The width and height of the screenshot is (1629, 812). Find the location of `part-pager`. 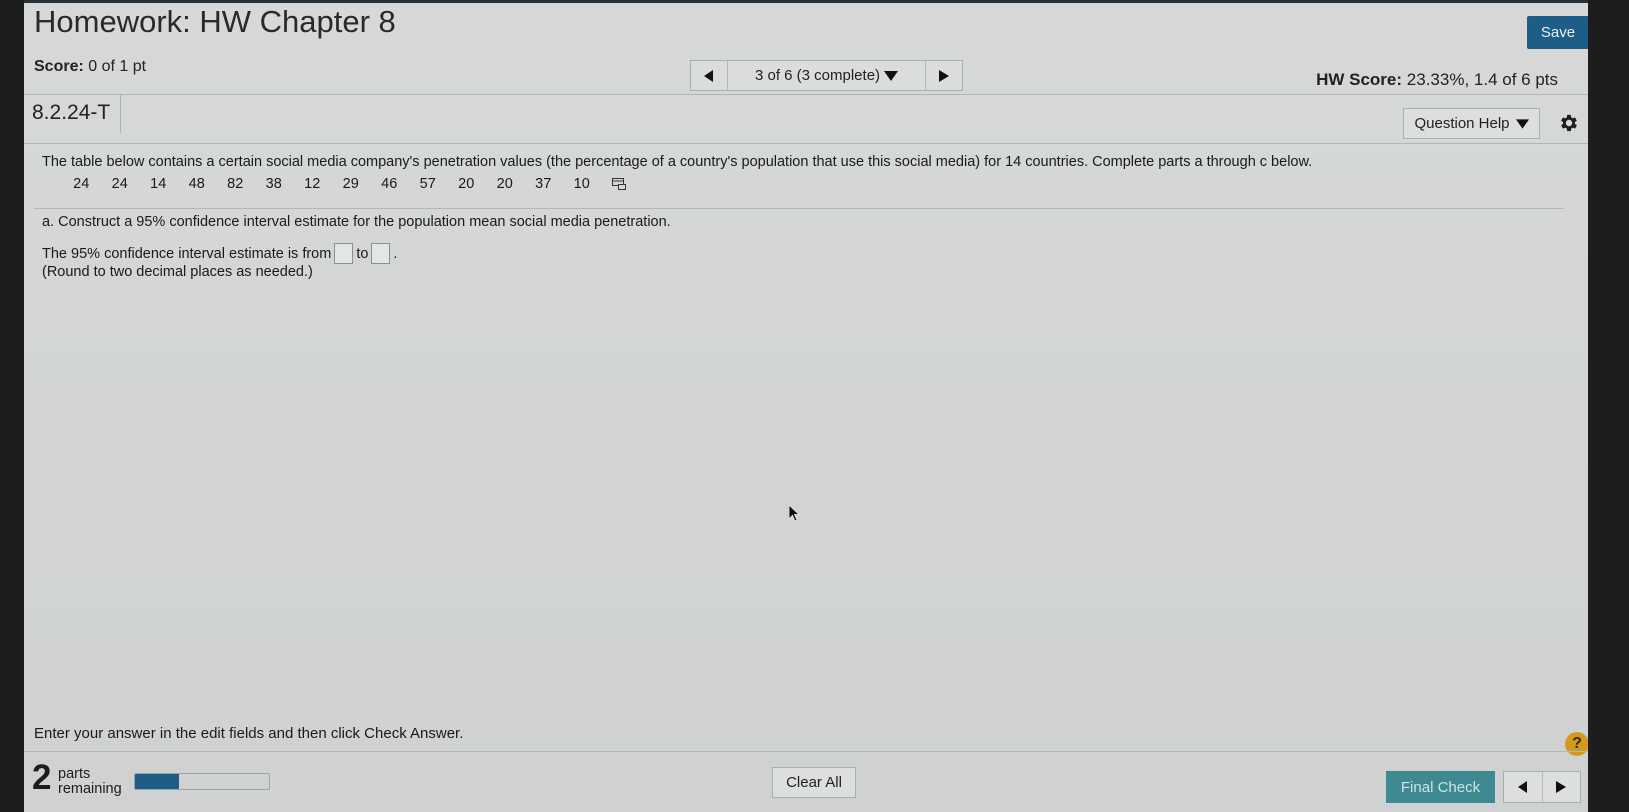

part-pager is located at coordinates (1542, 787).